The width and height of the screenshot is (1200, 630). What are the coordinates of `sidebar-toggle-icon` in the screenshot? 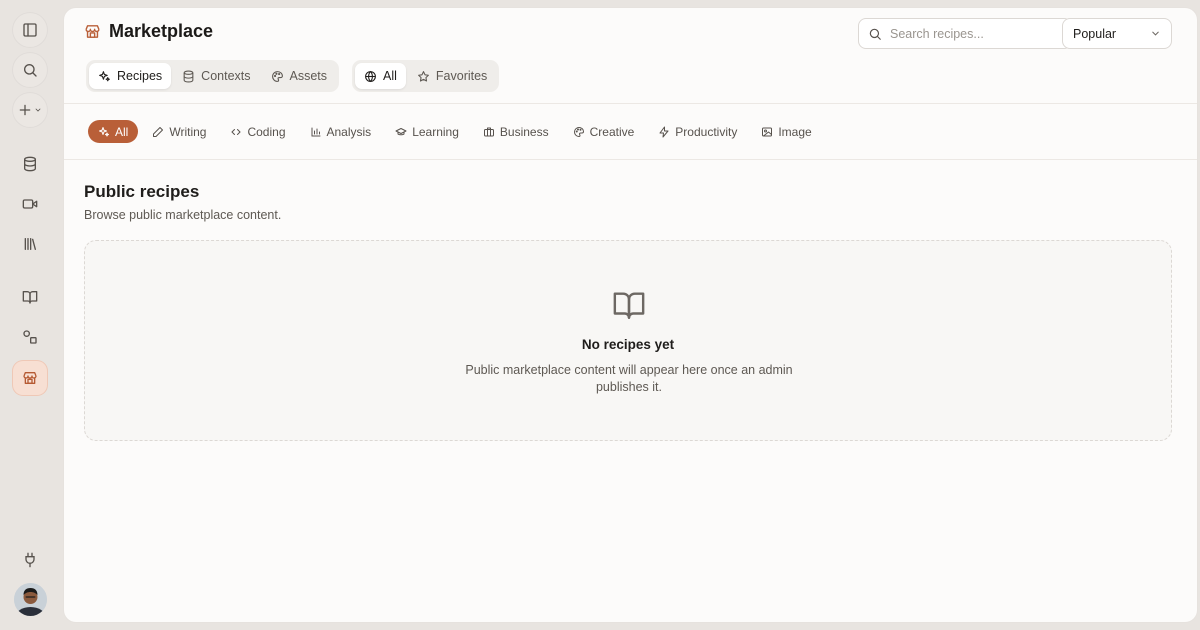 It's located at (30, 30).